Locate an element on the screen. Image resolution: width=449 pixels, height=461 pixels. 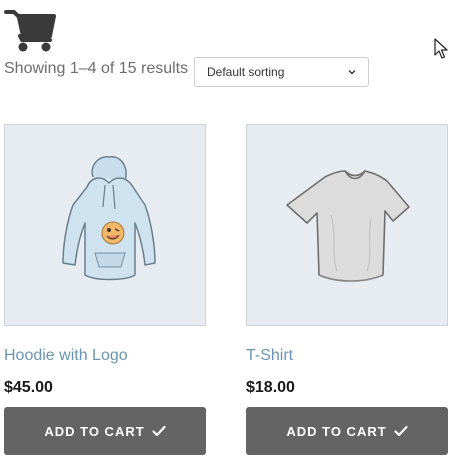
product-price: $45.00 is located at coordinates (28, 387).